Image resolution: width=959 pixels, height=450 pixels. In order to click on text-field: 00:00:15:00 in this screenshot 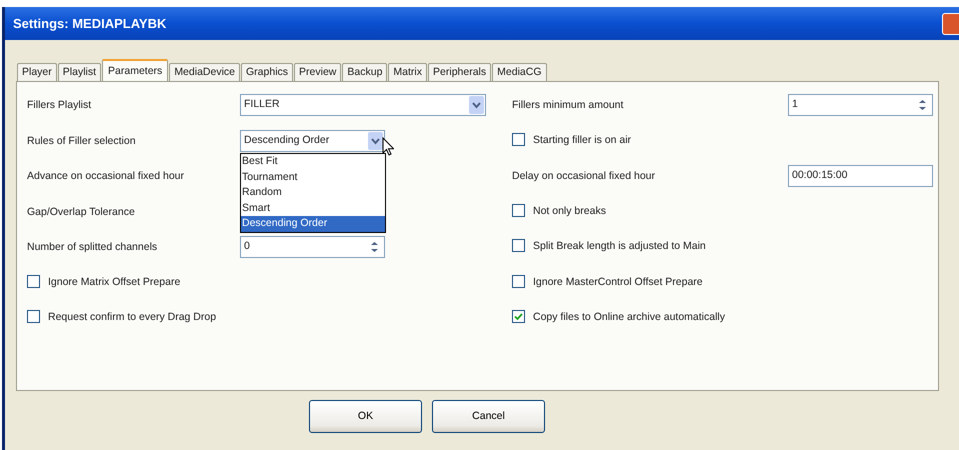, I will do `click(860, 176)`.